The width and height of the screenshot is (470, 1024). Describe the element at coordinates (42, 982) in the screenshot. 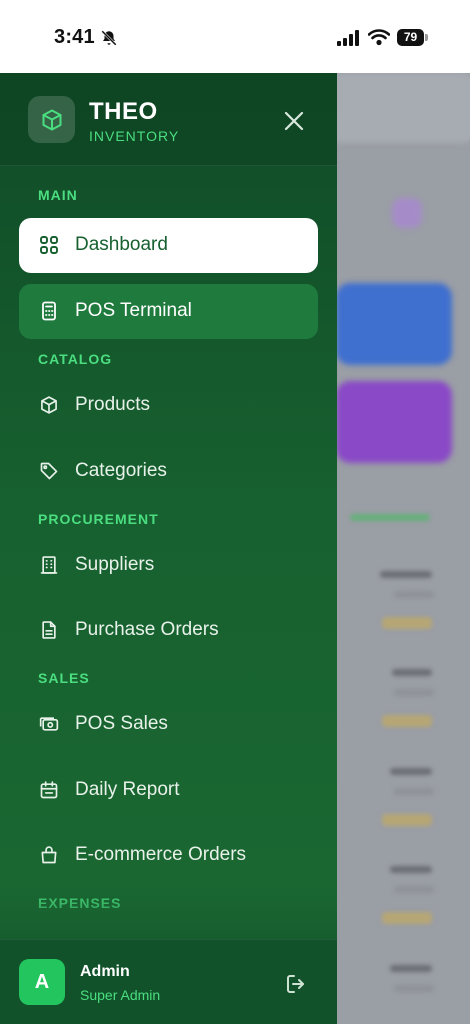

I see `avatar: A` at that location.